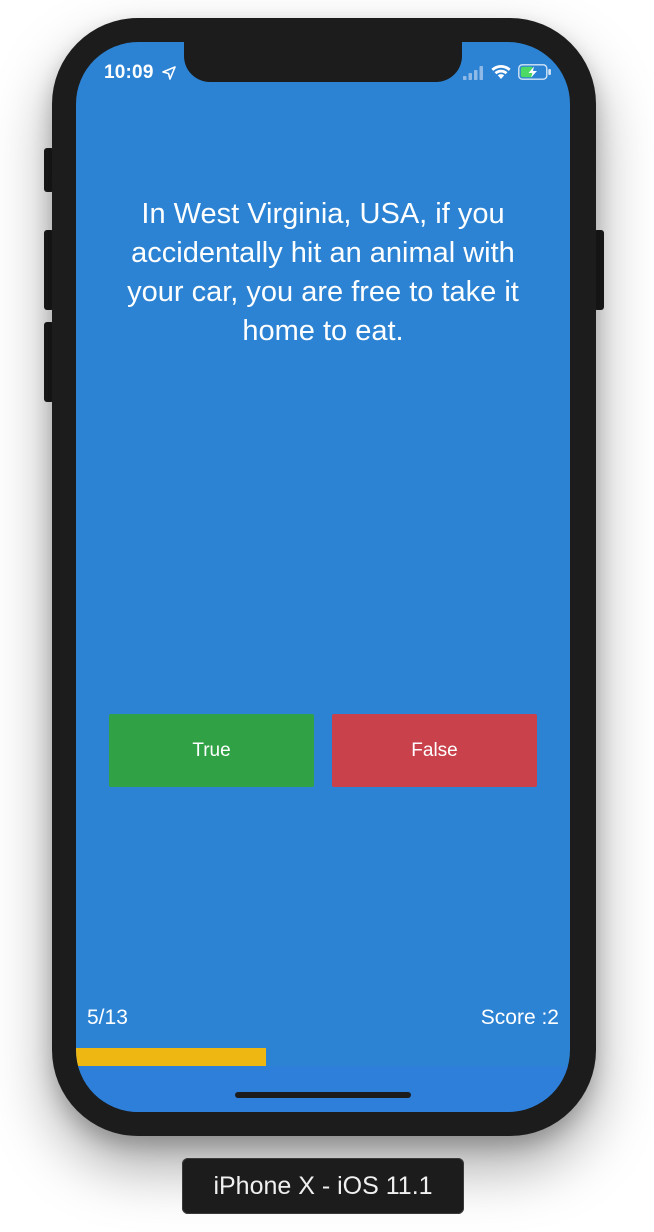 The width and height of the screenshot is (654, 1232). I want to click on wifi-icon, so click(501, 71).